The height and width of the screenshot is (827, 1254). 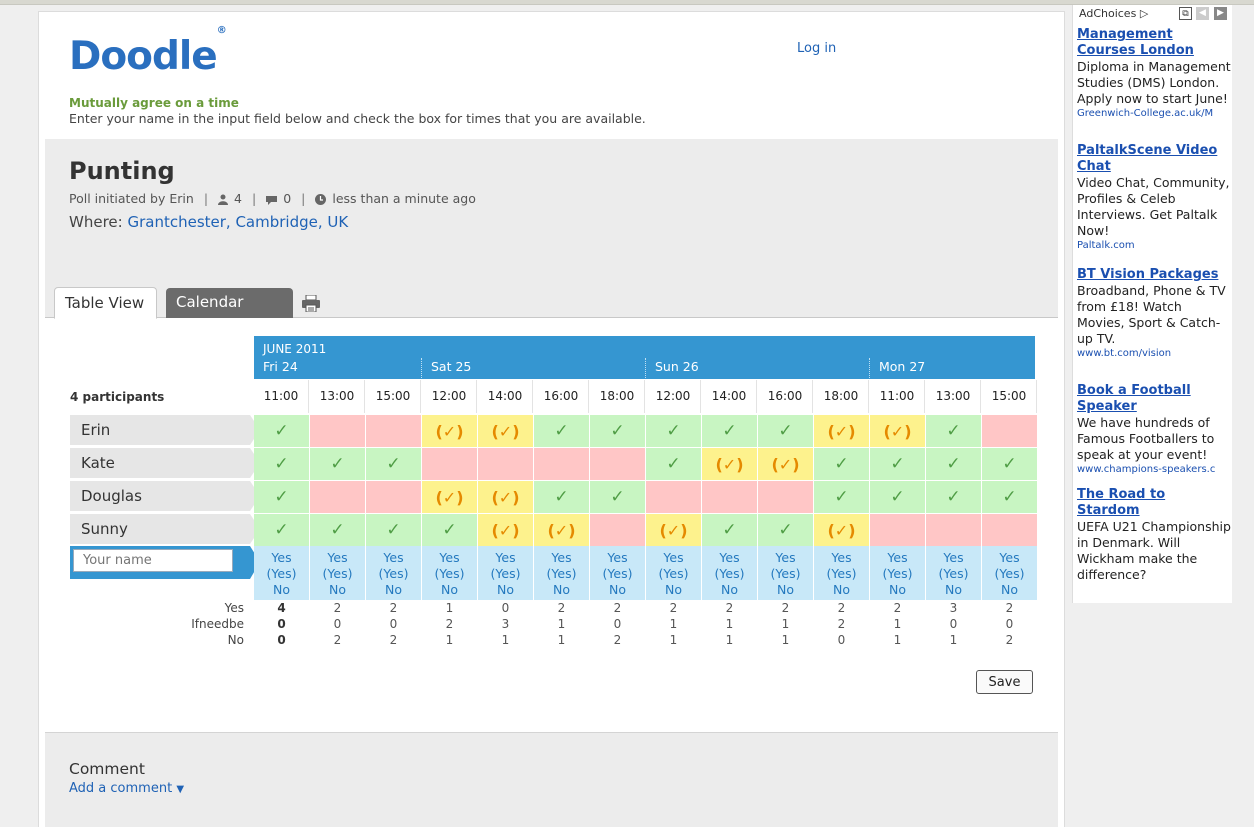 What do you see at coordinates (505, 530) in the screenshot?
I see `ifneedbe-check-icon: (✓)` at bounding box center [505, 530].